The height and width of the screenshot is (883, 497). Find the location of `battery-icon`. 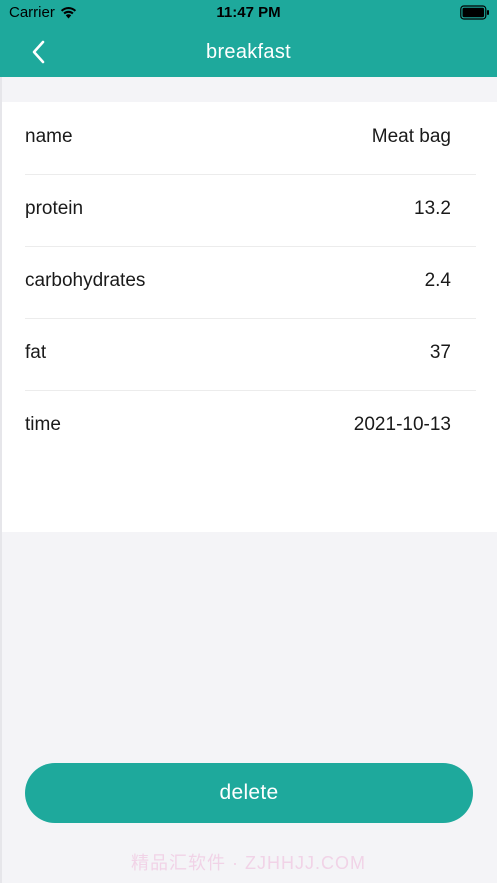

battery-icon is located at coordinates (474, 12).